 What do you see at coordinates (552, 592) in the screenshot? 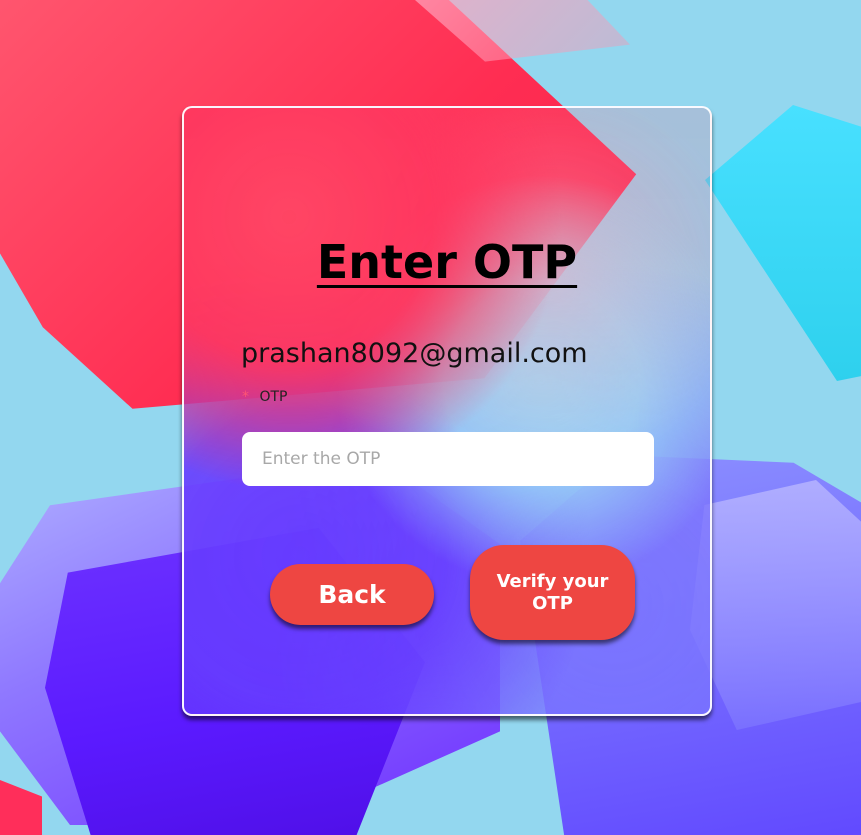
I see `verify-otp-button: Verify your OTP` at bounding box center [552, 592].